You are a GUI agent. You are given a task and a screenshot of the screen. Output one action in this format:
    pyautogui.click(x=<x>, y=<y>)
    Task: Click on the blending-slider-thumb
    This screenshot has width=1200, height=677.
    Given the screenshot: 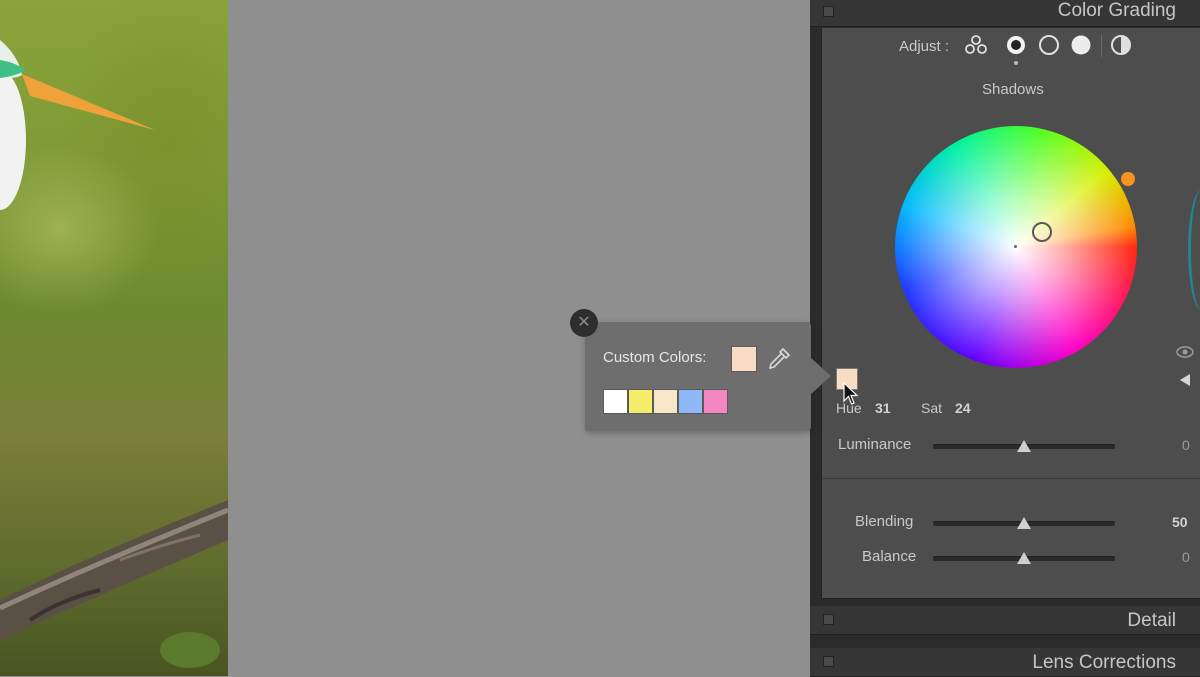 What is the action you would take?
    pyautogui.click(x=1024, y=523)
    